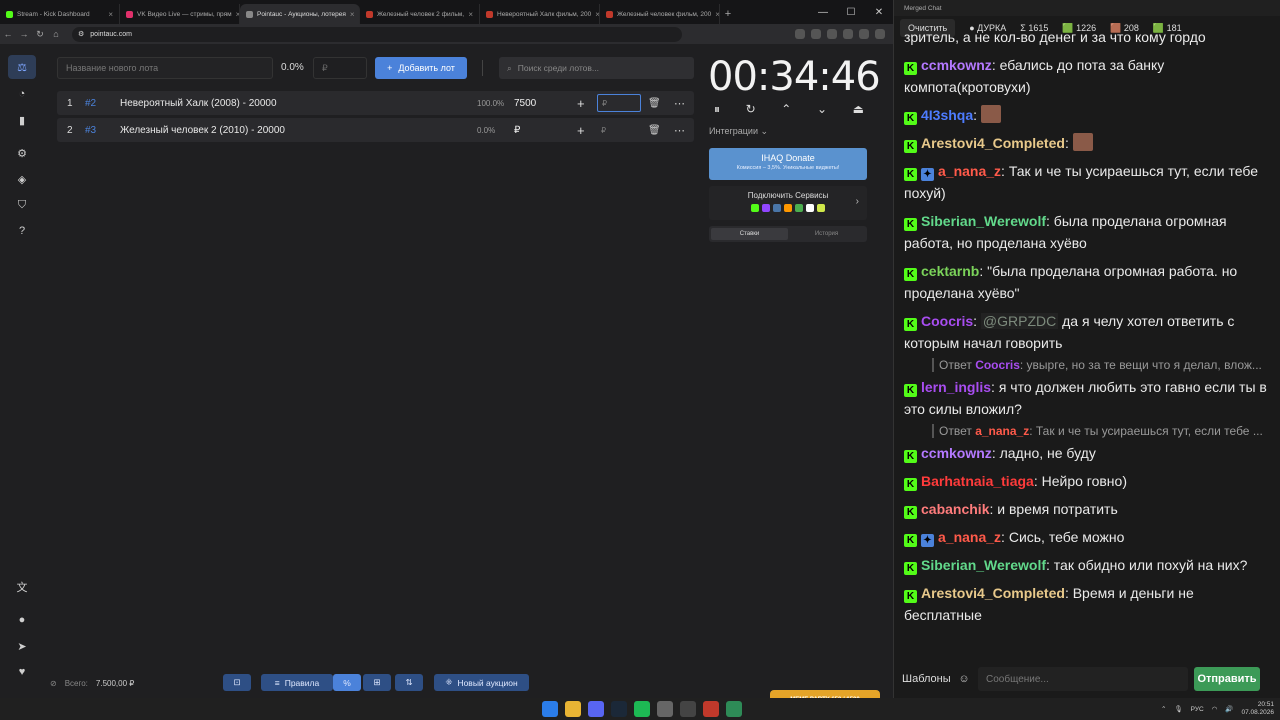 This screenshot has width=1280, height=720. What do you see at coordinates (1197, 709) in the screenshot?
I see `language-indicator: РУС` at bounding box center [1197, 709].